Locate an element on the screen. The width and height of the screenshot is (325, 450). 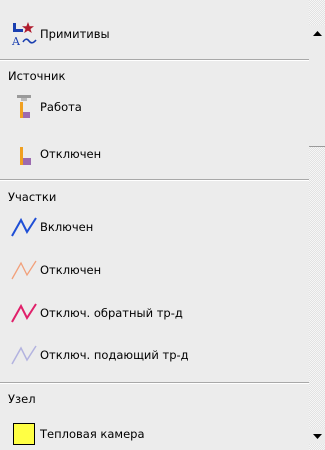
segment-return-off-item: Отключ. обратный тр-д is located at coordinates (154, 313).